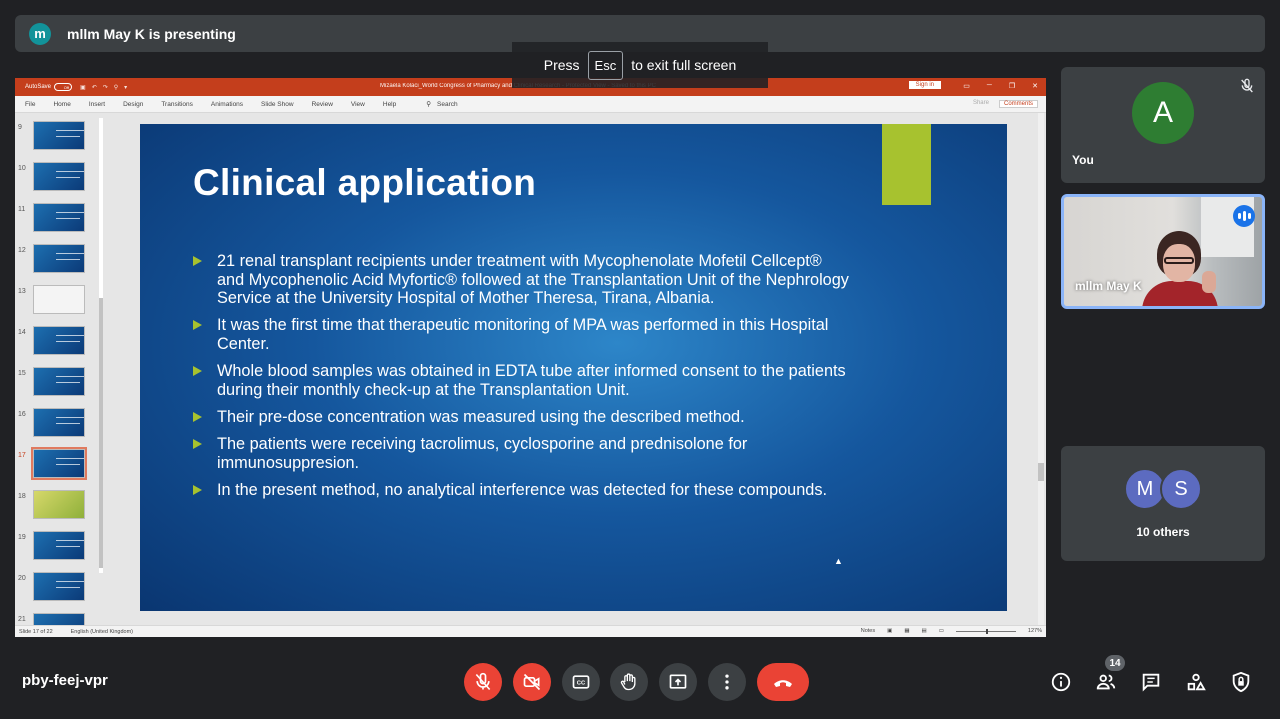 The image size is (1280, 719). I want to click on more-icon: ▾, so click(125, 87).